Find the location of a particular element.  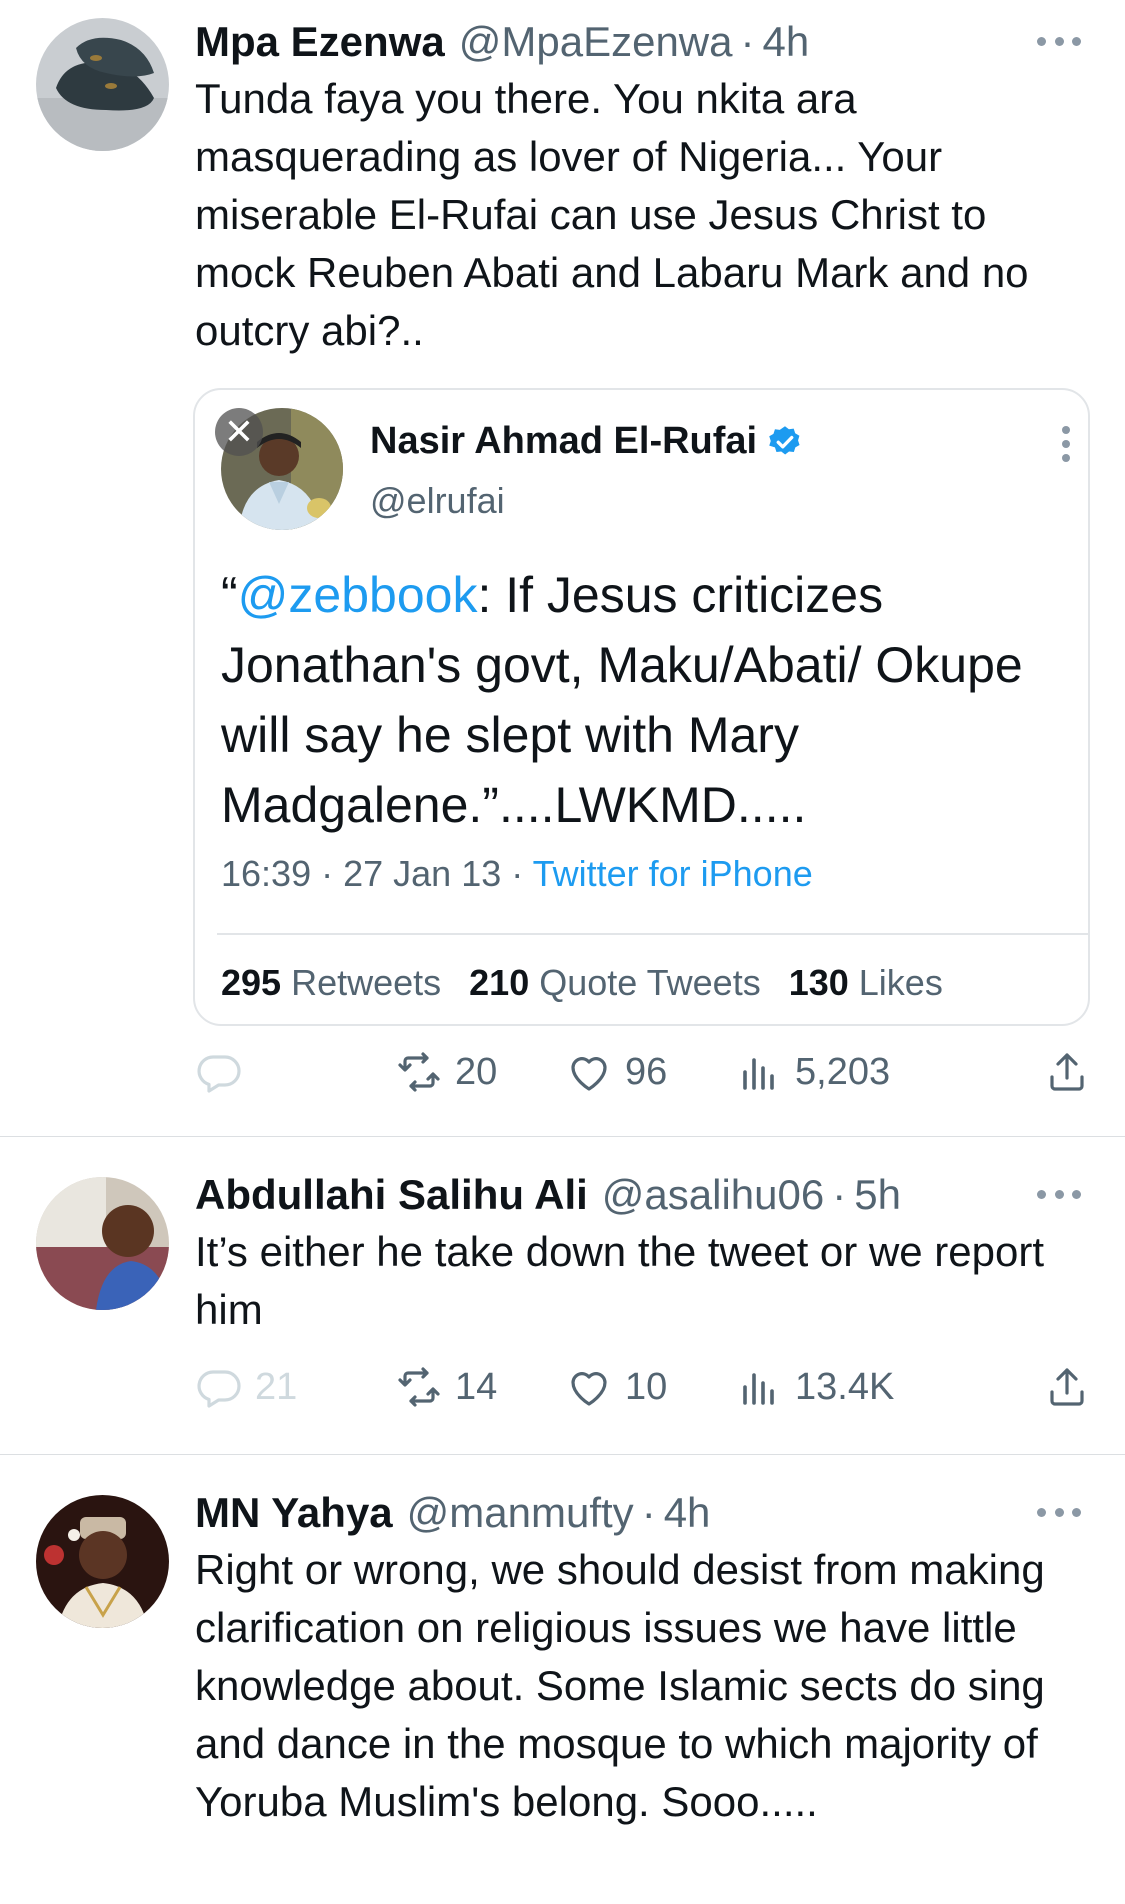

reply-count: 21 is located at coordinates (276, 1386).